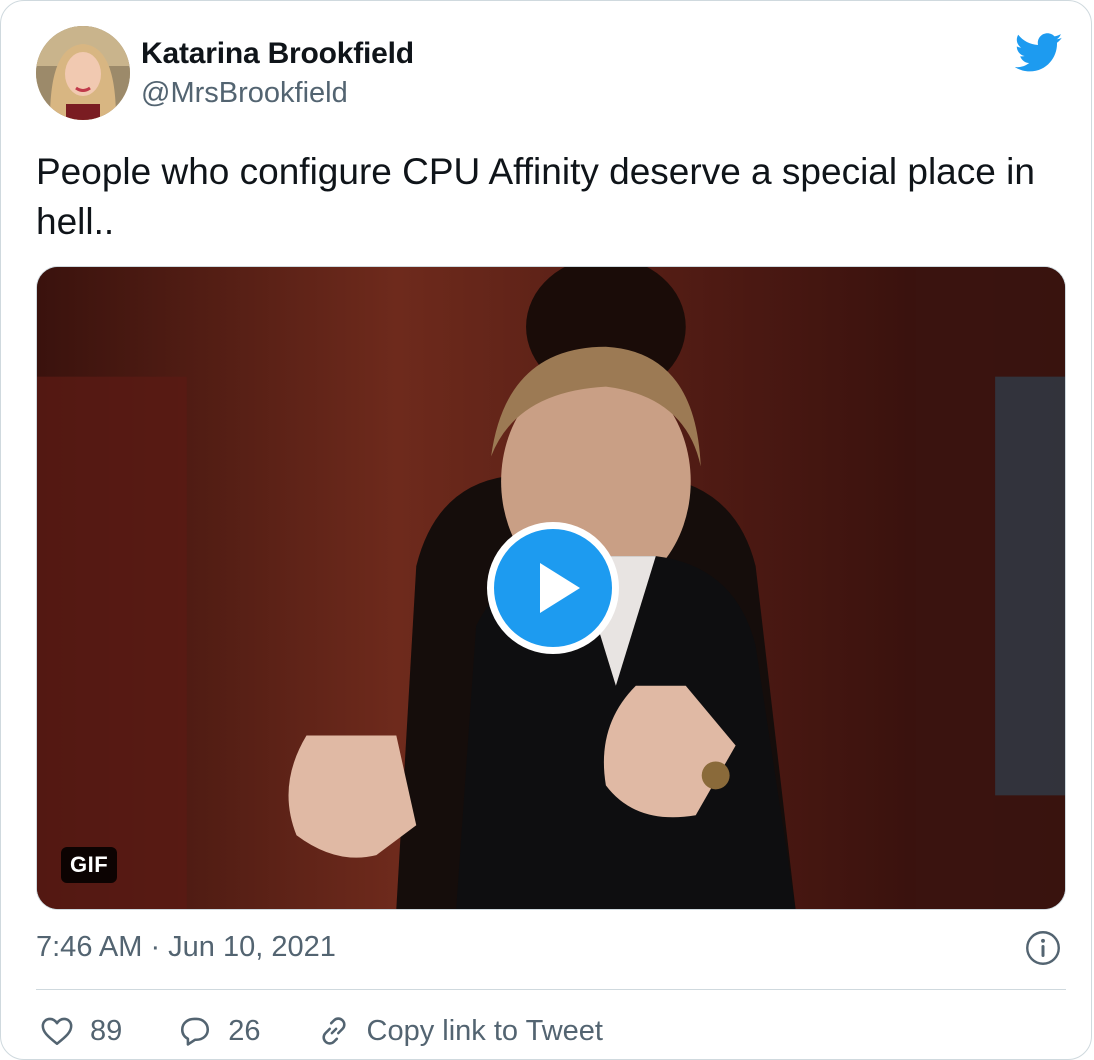 The image size is (1094, 1060). I want to click on copy-link-label: Copy link to Tweet, so click(484, 1030).